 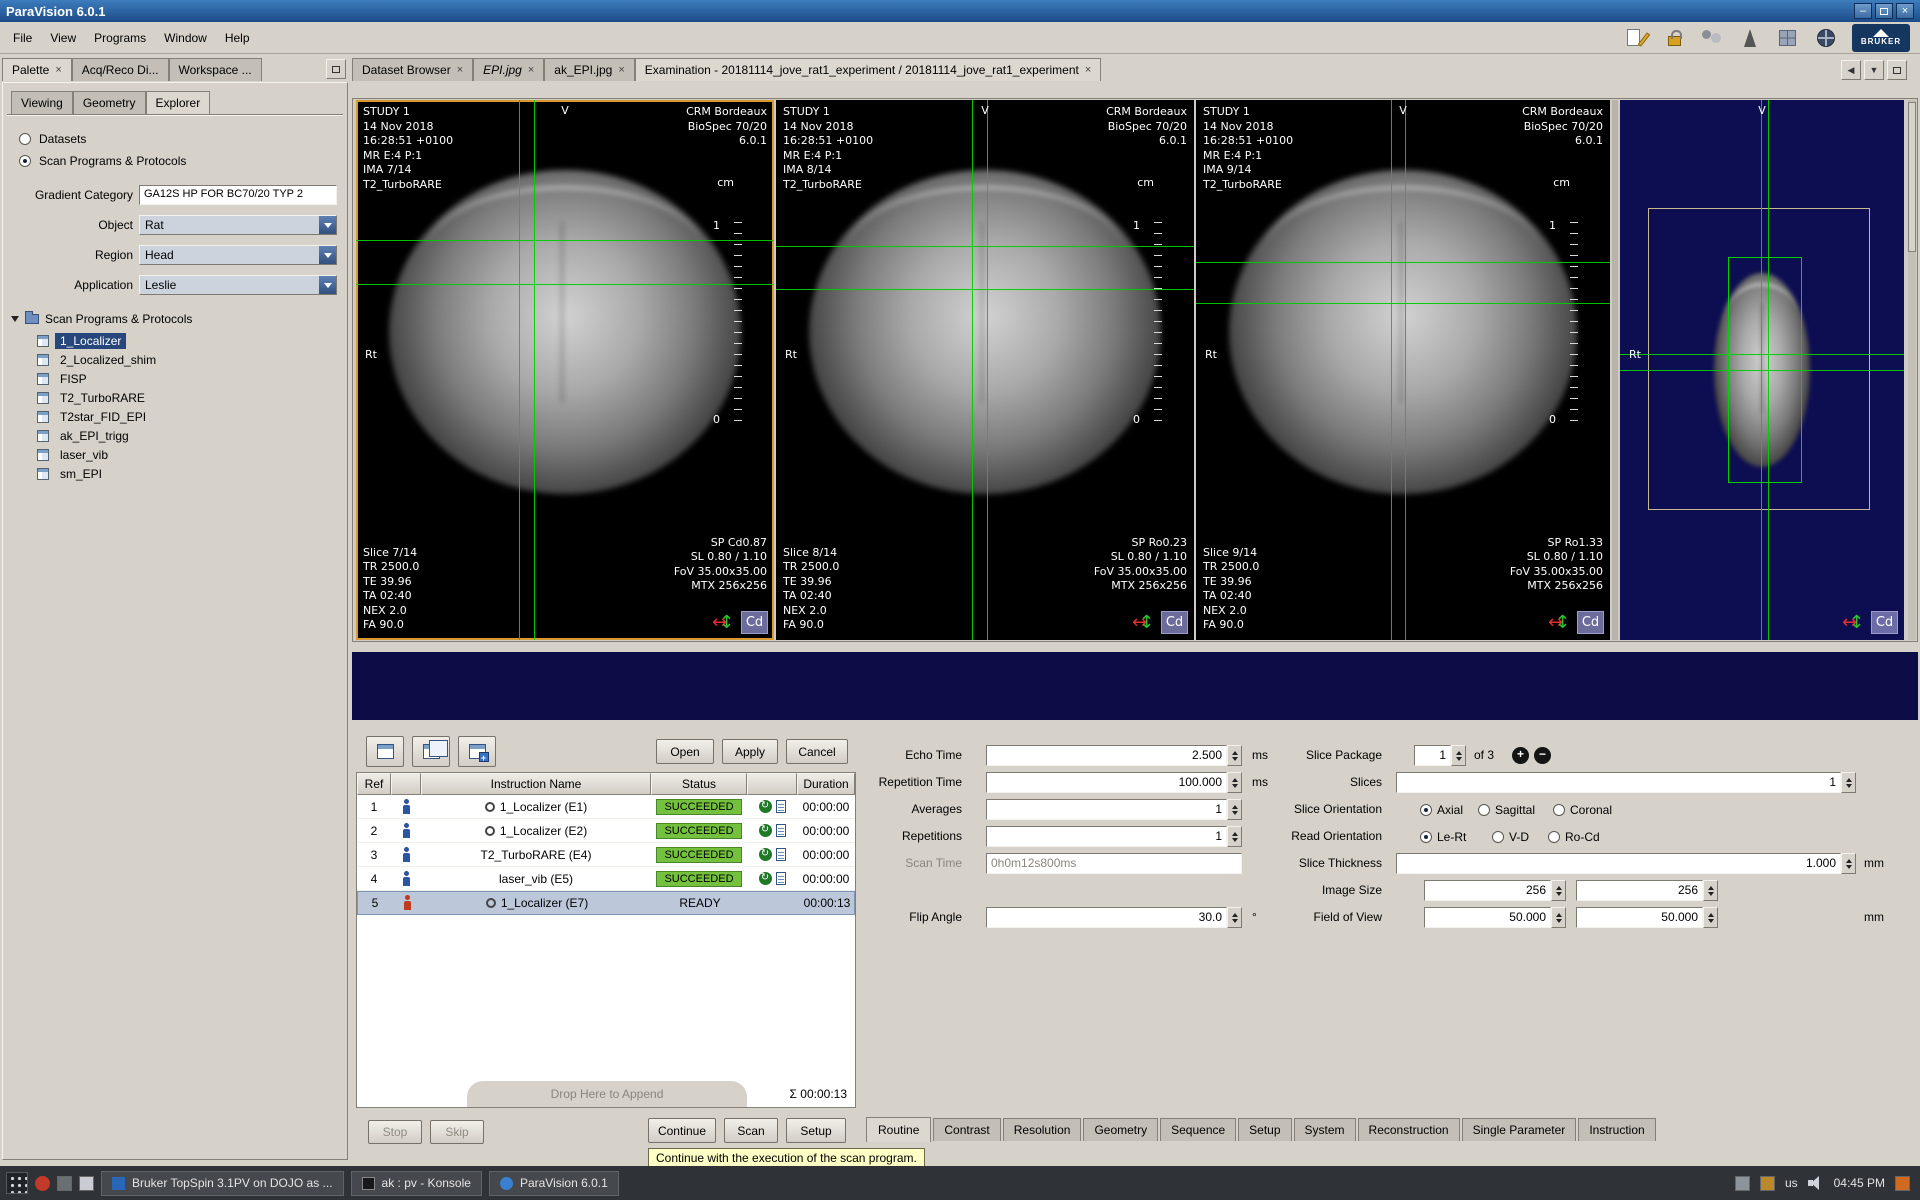 I want to click on minimize-icon: –, so click(x=1863, y=11).